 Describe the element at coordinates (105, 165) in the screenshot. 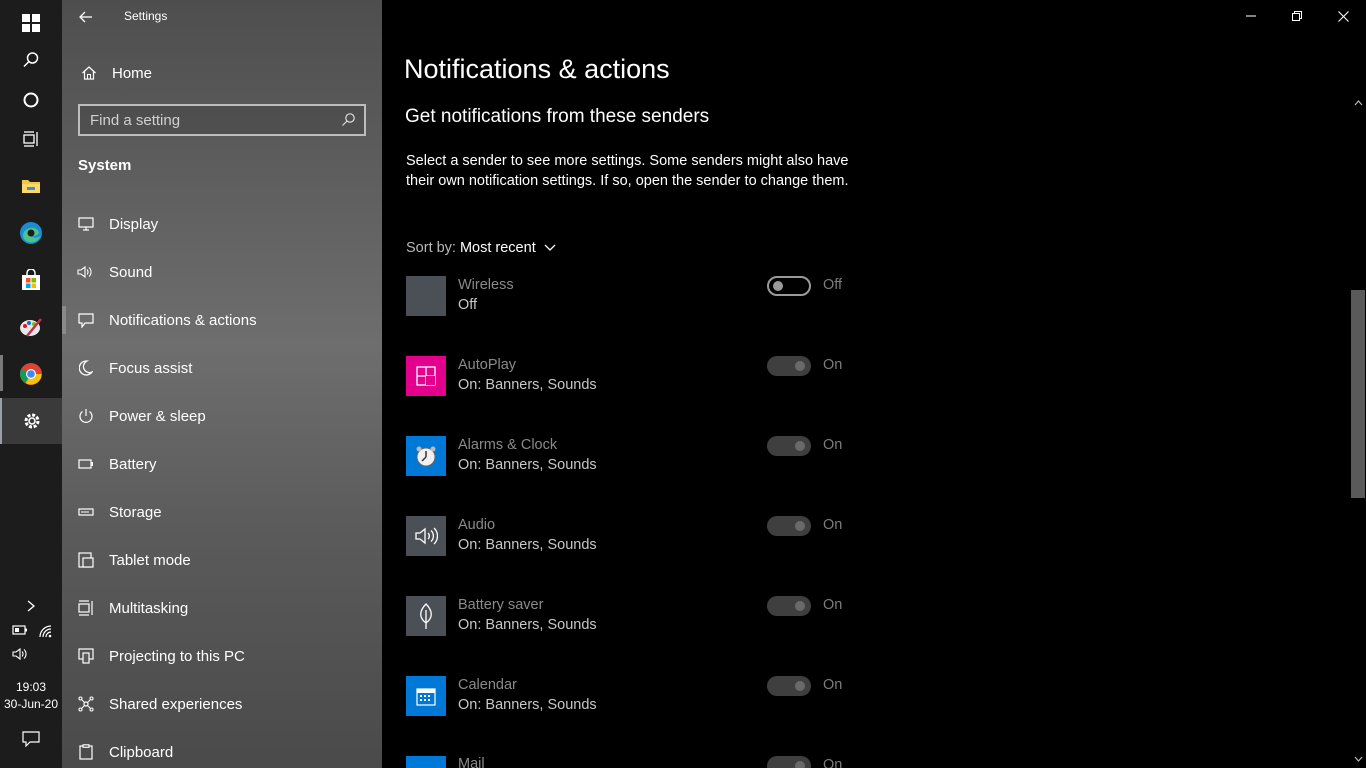

I see `section-header: System` at that location.